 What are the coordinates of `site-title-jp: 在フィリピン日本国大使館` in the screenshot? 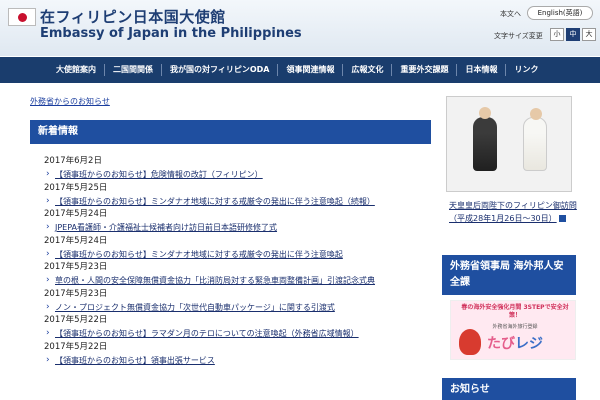 It's located at (133, 16).